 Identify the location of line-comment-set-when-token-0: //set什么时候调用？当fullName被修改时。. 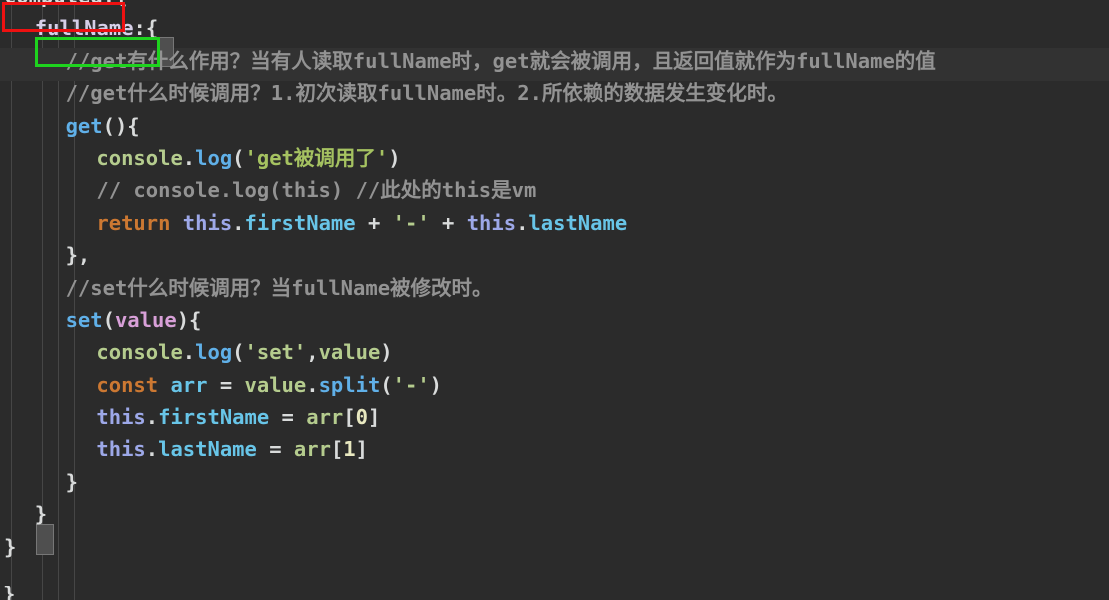
(279, 287).